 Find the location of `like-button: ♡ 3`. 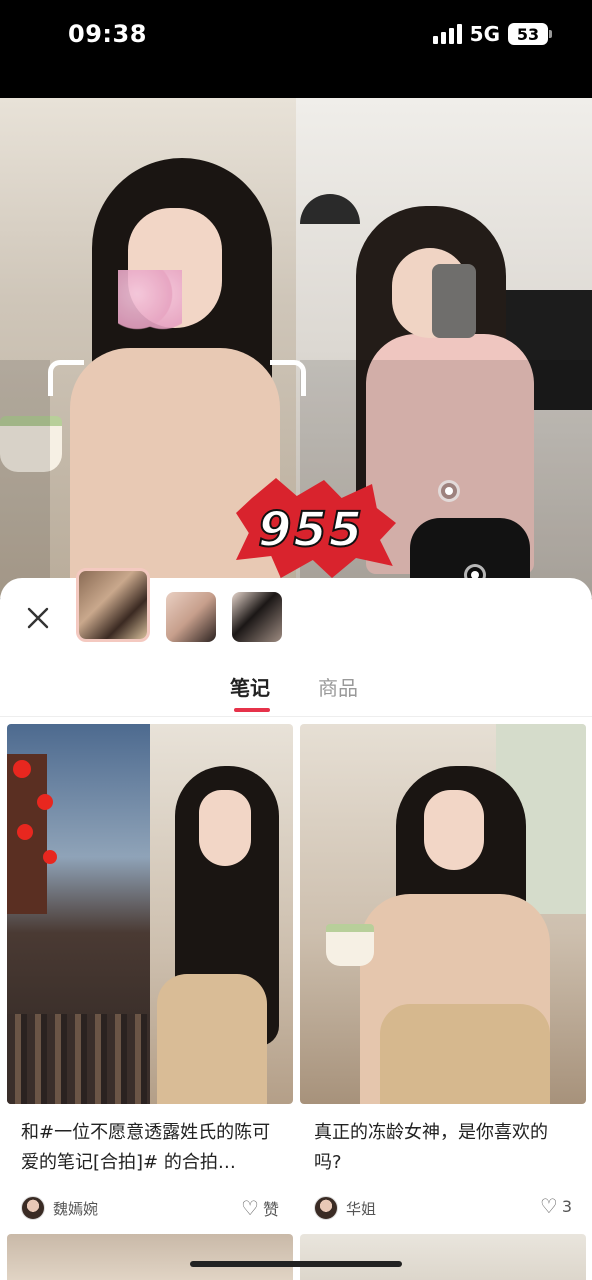

like-button: ♡ 3 is located at coordinates (556, 1206).